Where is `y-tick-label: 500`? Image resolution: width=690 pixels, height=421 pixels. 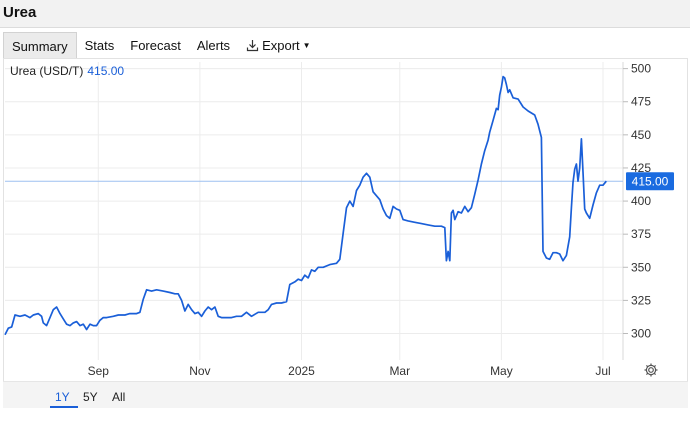 y-tick-label: 500 is located at coordinates (641, 69).